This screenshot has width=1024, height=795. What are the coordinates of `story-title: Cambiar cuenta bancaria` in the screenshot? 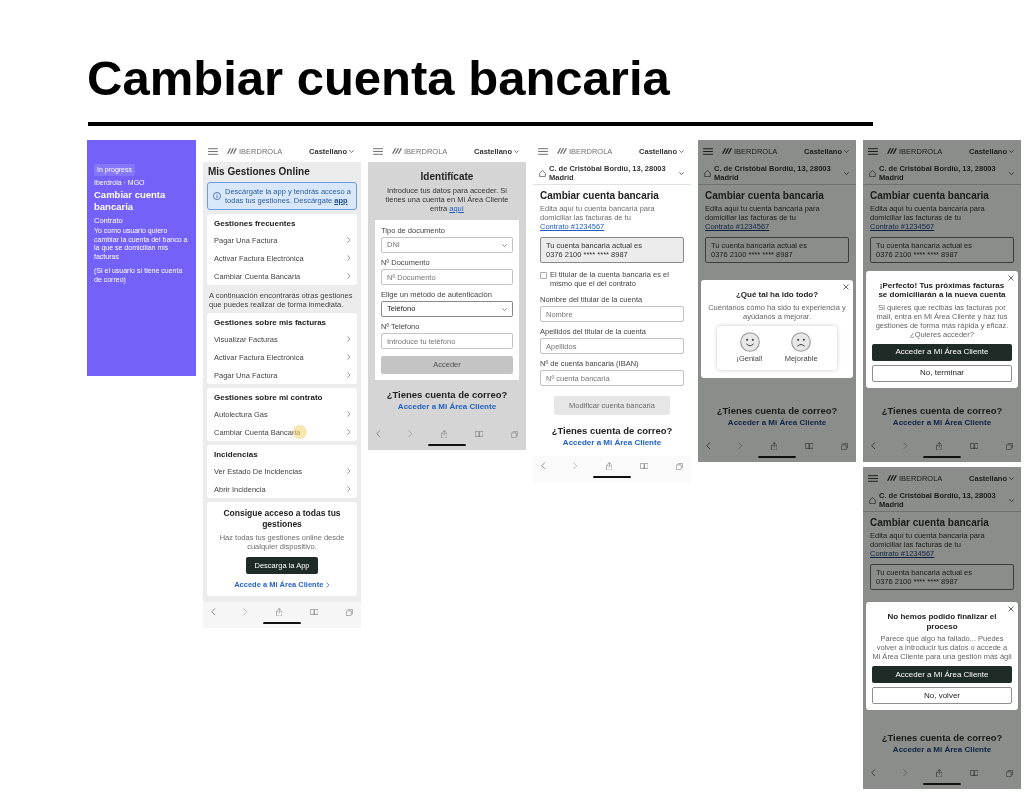 It's located at (130, 200).